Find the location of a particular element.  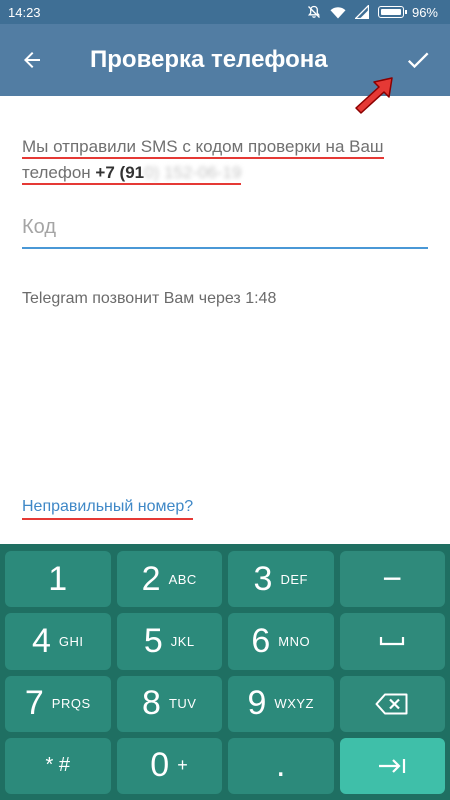

key-digit: 1 is located at coordinates (58, 578).